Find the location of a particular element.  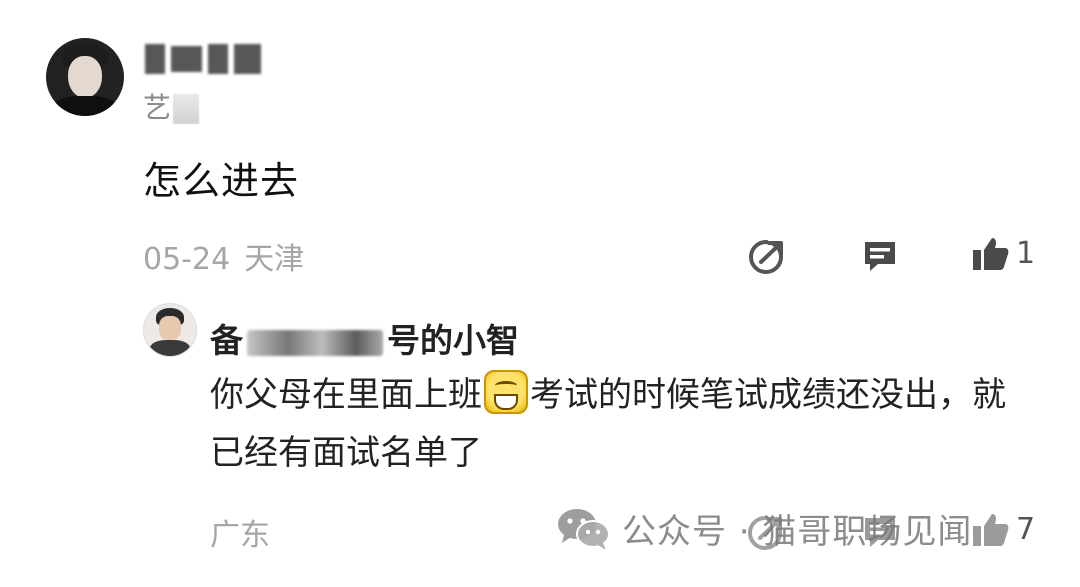

comment-text: 怎么进去 is located at coordinates (221, 181).